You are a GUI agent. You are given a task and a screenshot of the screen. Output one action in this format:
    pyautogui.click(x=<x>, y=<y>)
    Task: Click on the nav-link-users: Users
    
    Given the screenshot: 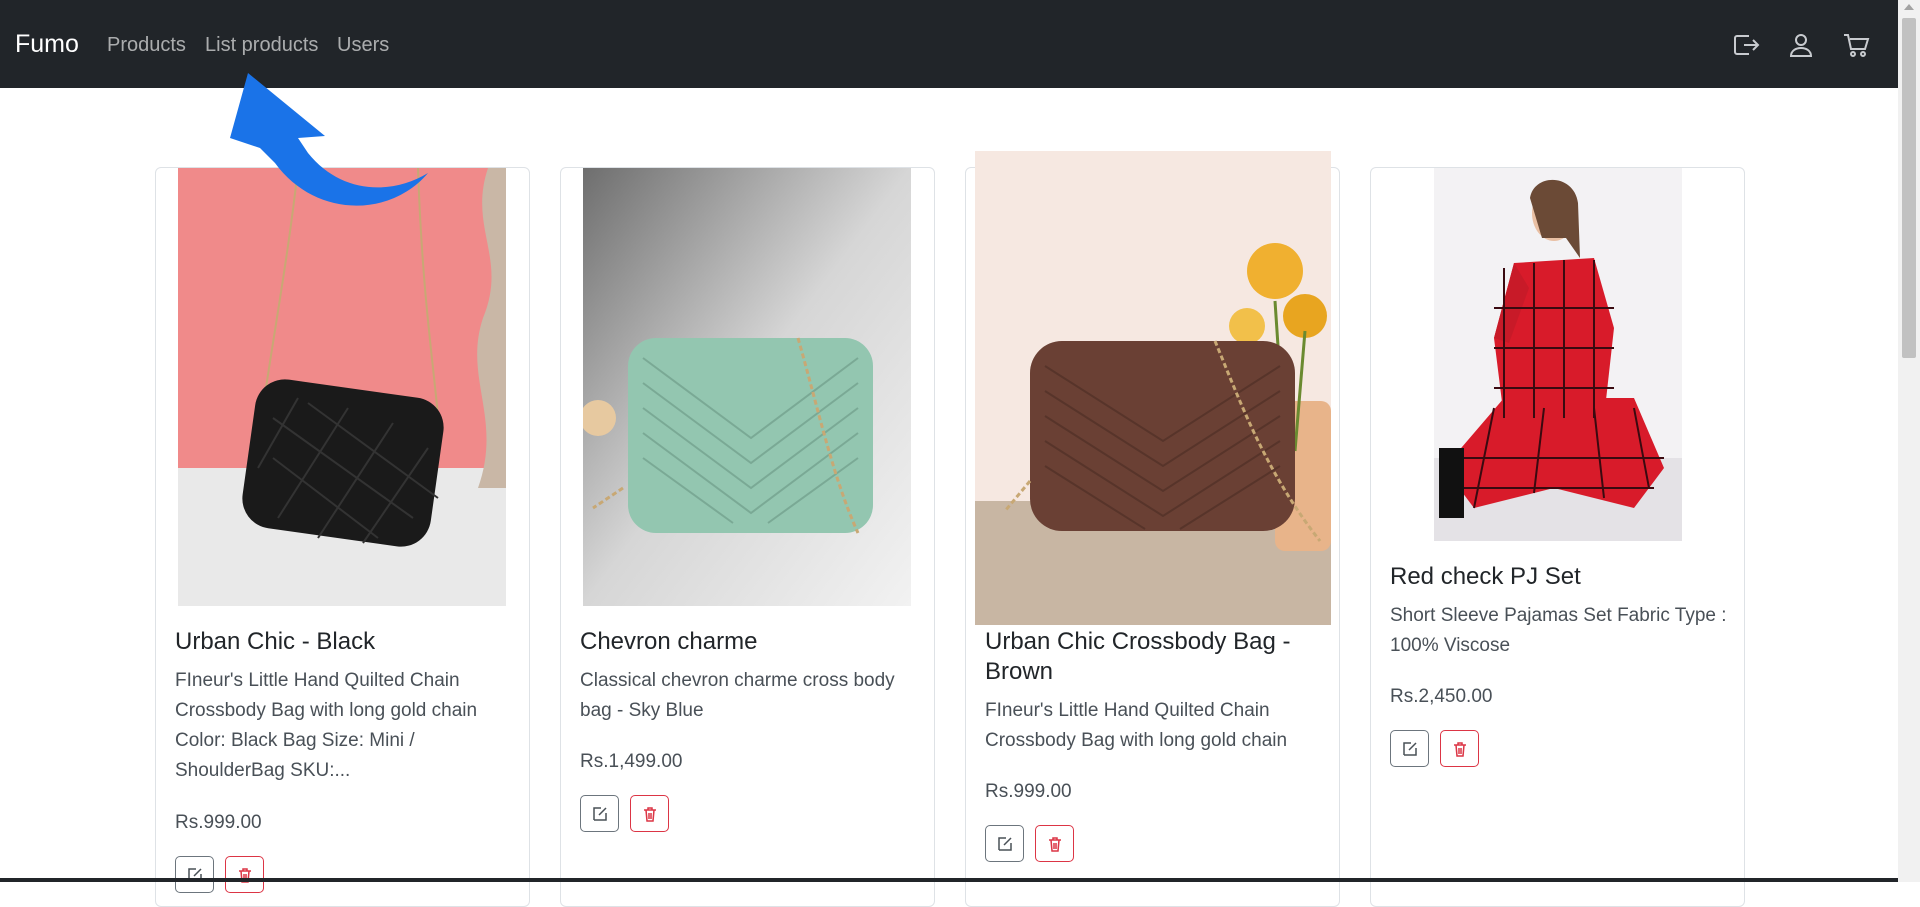 What is the action you would take?
    pyautogui.click(x=363, y=45)
    